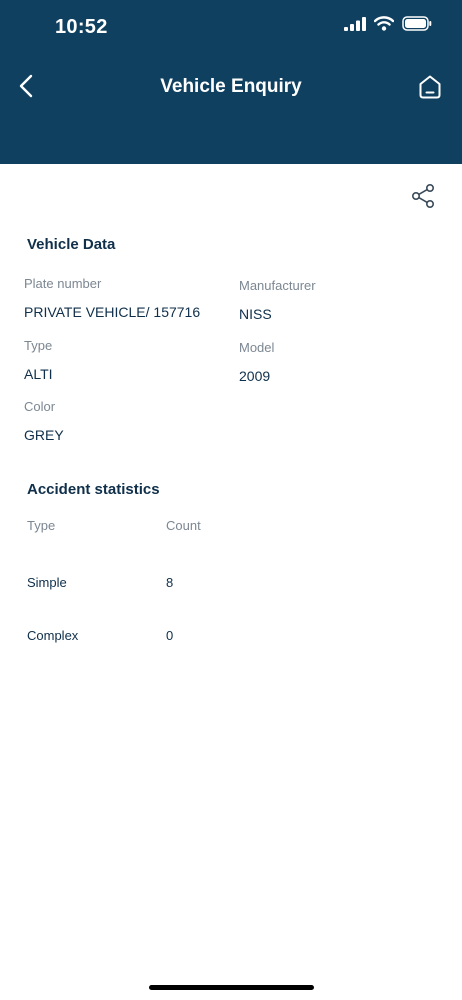 The width and height of the screenshot is (462, 1000). What do you see at coordinates (257, 347) in the screenshot?
I see `model-label: Model` at bounding box center [257, 347].